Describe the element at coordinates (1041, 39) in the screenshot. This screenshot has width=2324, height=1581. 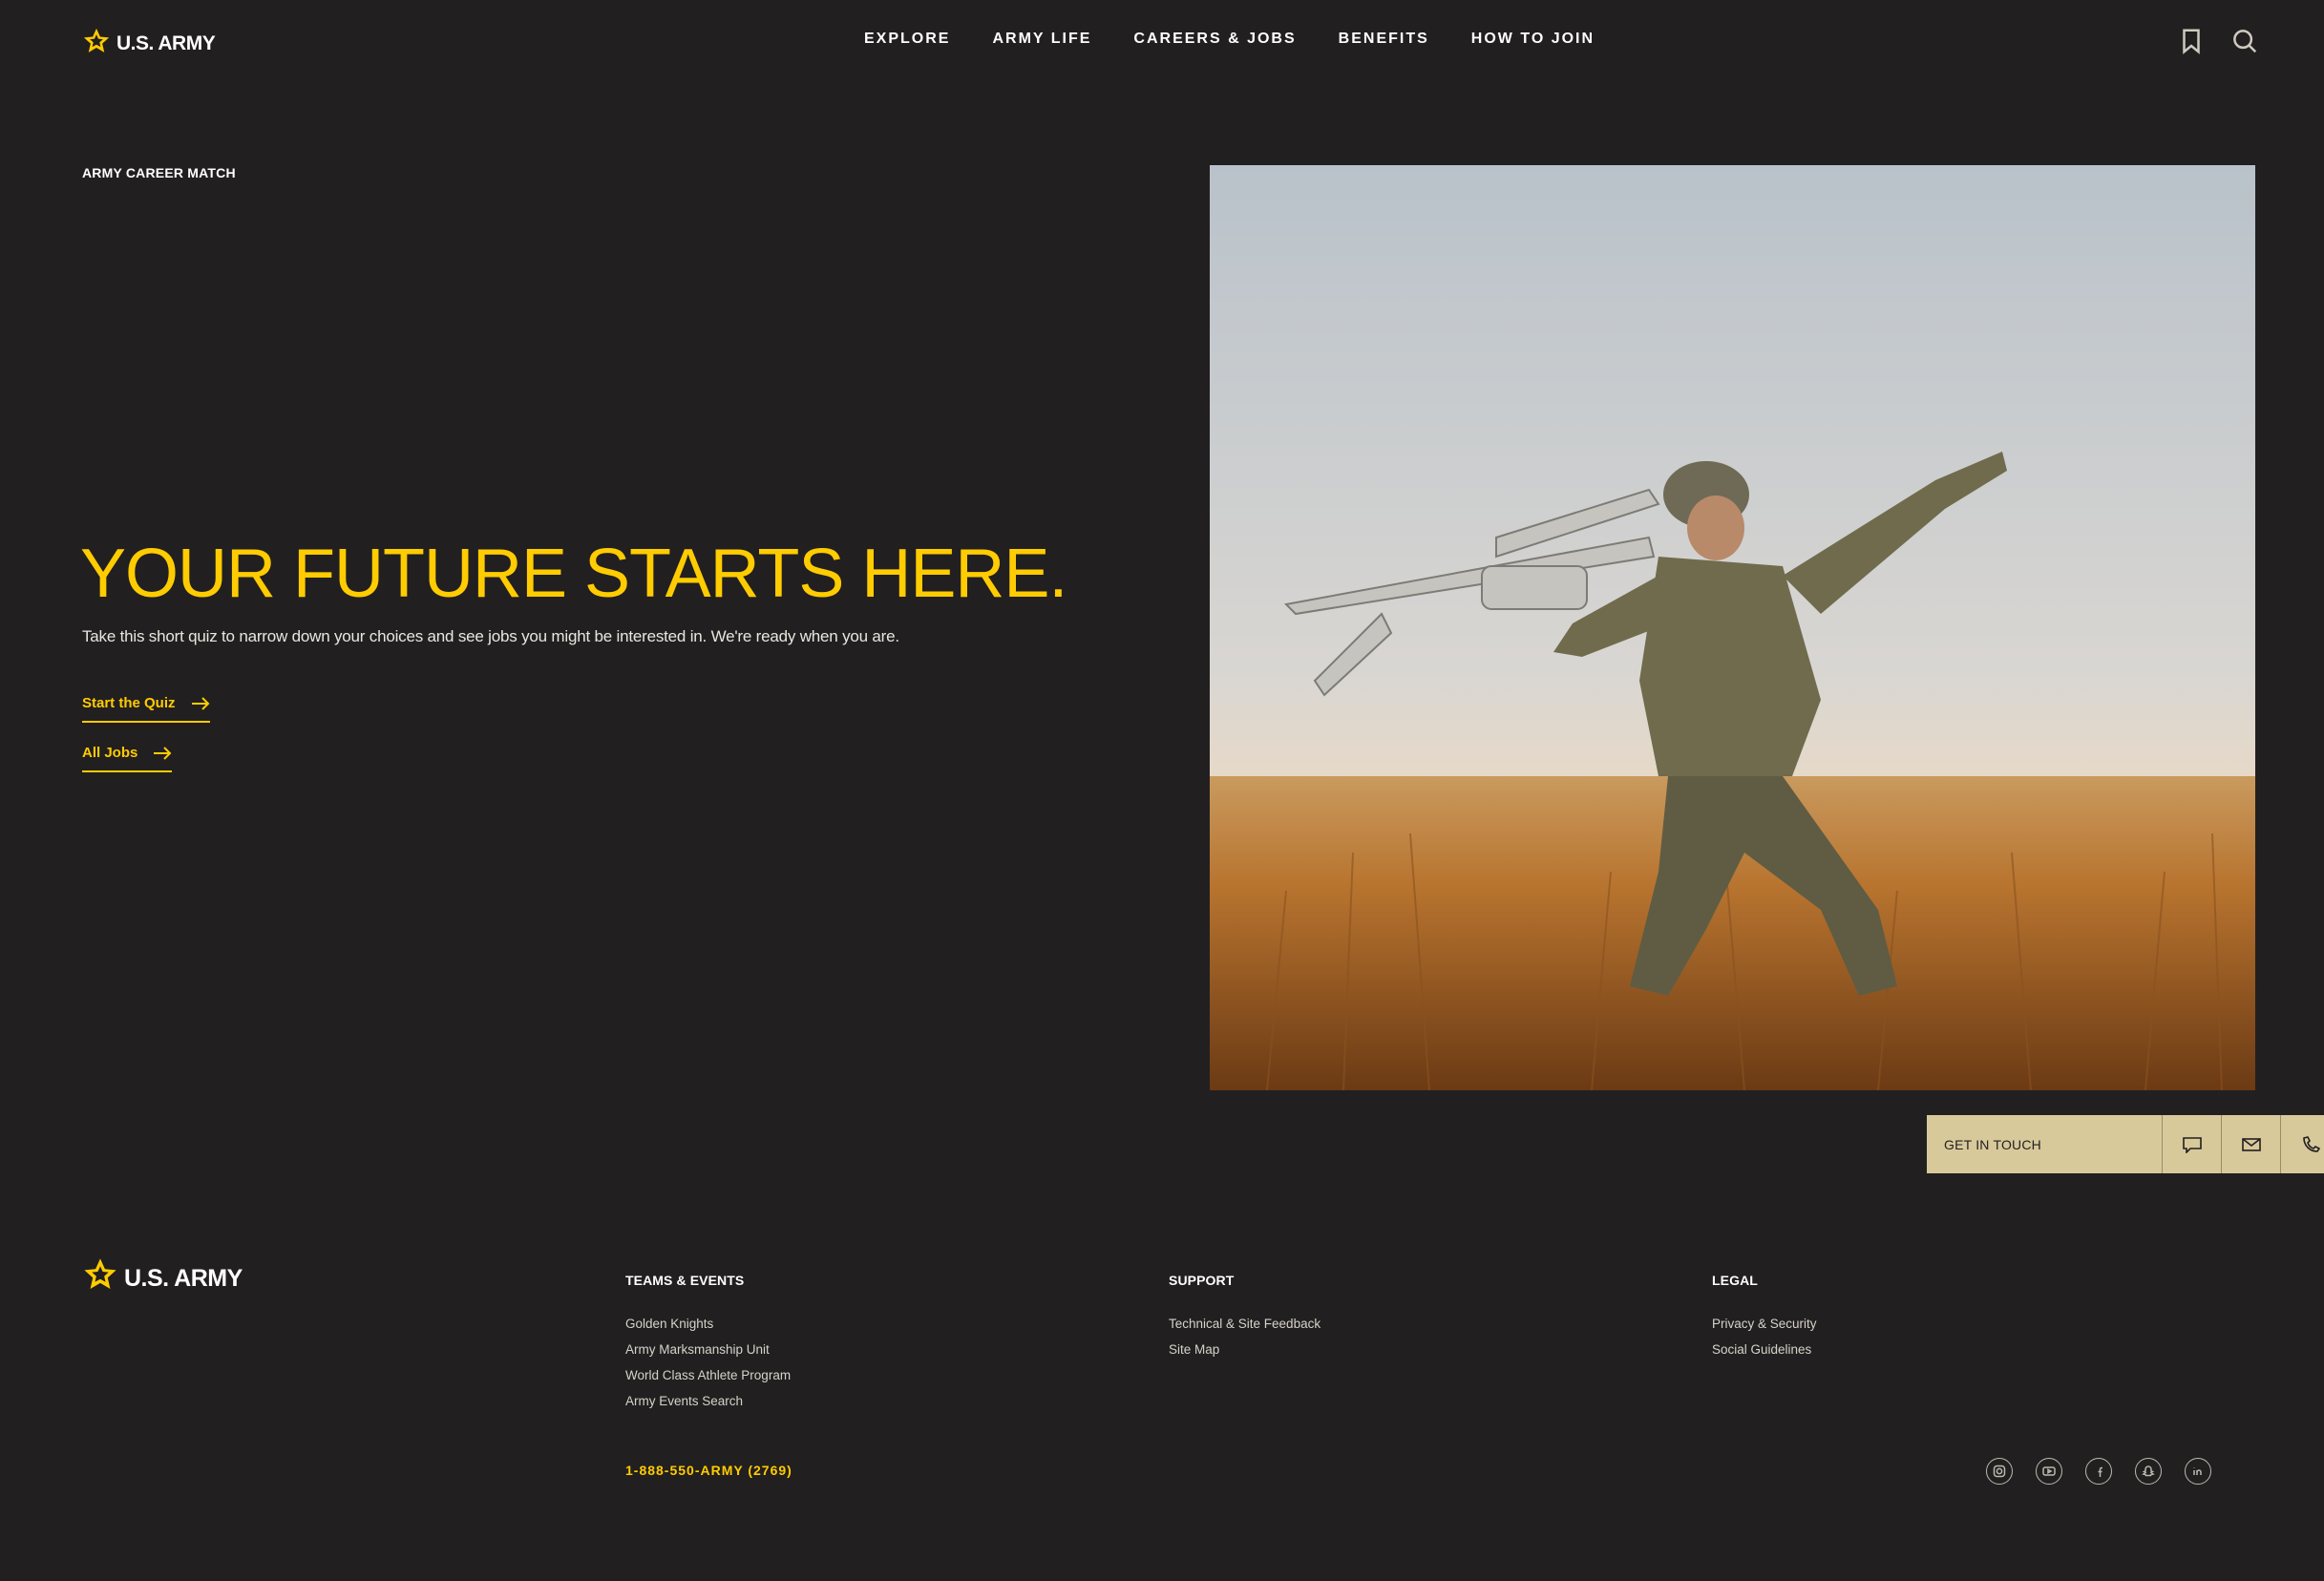
I see `nav-army-life: ARMY LIFE` at that location.